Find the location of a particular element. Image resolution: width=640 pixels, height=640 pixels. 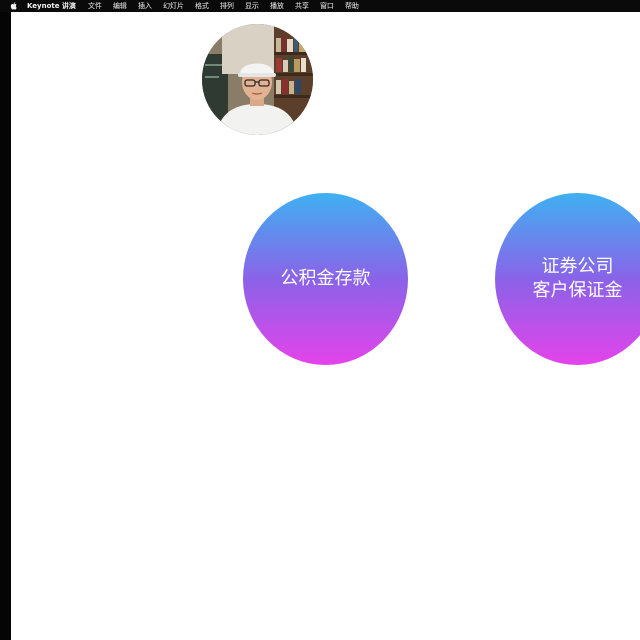

menu-slide: 幻灯片 is located at coordinates (173, 6).